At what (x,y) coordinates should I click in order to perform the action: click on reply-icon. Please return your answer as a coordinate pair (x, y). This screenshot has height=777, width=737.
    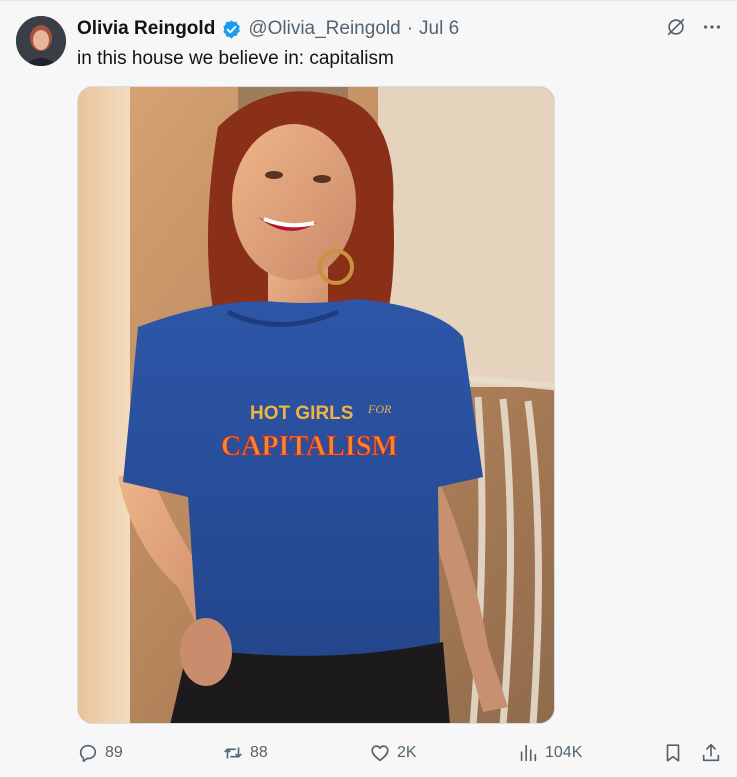
    Looking at the image, I should click on (88, 753).